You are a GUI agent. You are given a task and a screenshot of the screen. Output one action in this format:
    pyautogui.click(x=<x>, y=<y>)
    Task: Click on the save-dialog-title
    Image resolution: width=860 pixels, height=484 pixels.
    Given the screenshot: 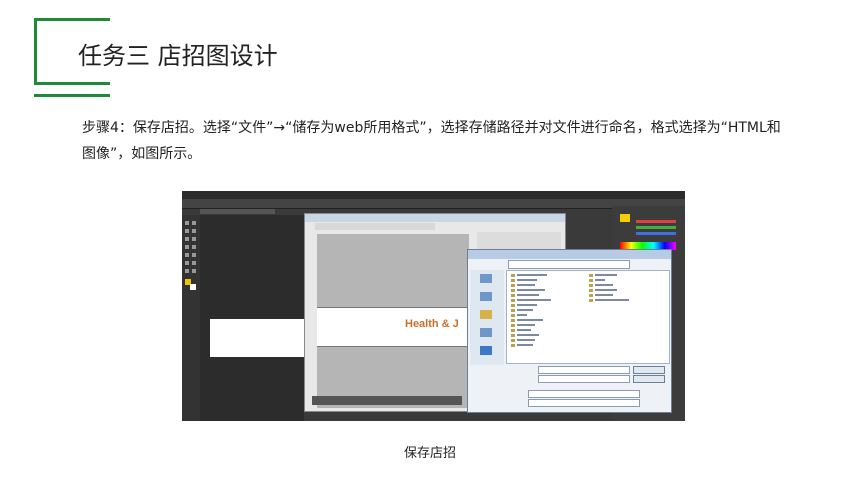 What is the action you would take?
    pyautogui.click(x=569, y=254)
    